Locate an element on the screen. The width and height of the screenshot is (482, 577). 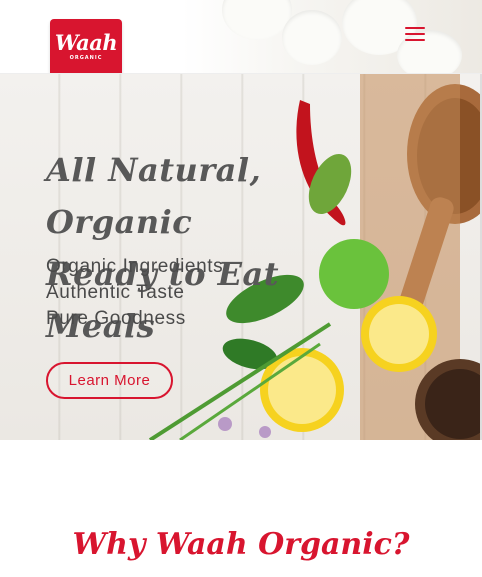
site-header: Waah ORGANIC is located at coordinates (241, 37).